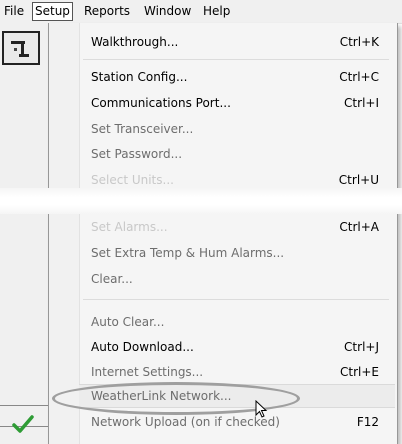 The height and width of the screenshot is (444, 402). What do you see at coordinates (367, 422) in the screenshot?
I see `shortcut-network-upload: F12` at bounding box center [367, 422].